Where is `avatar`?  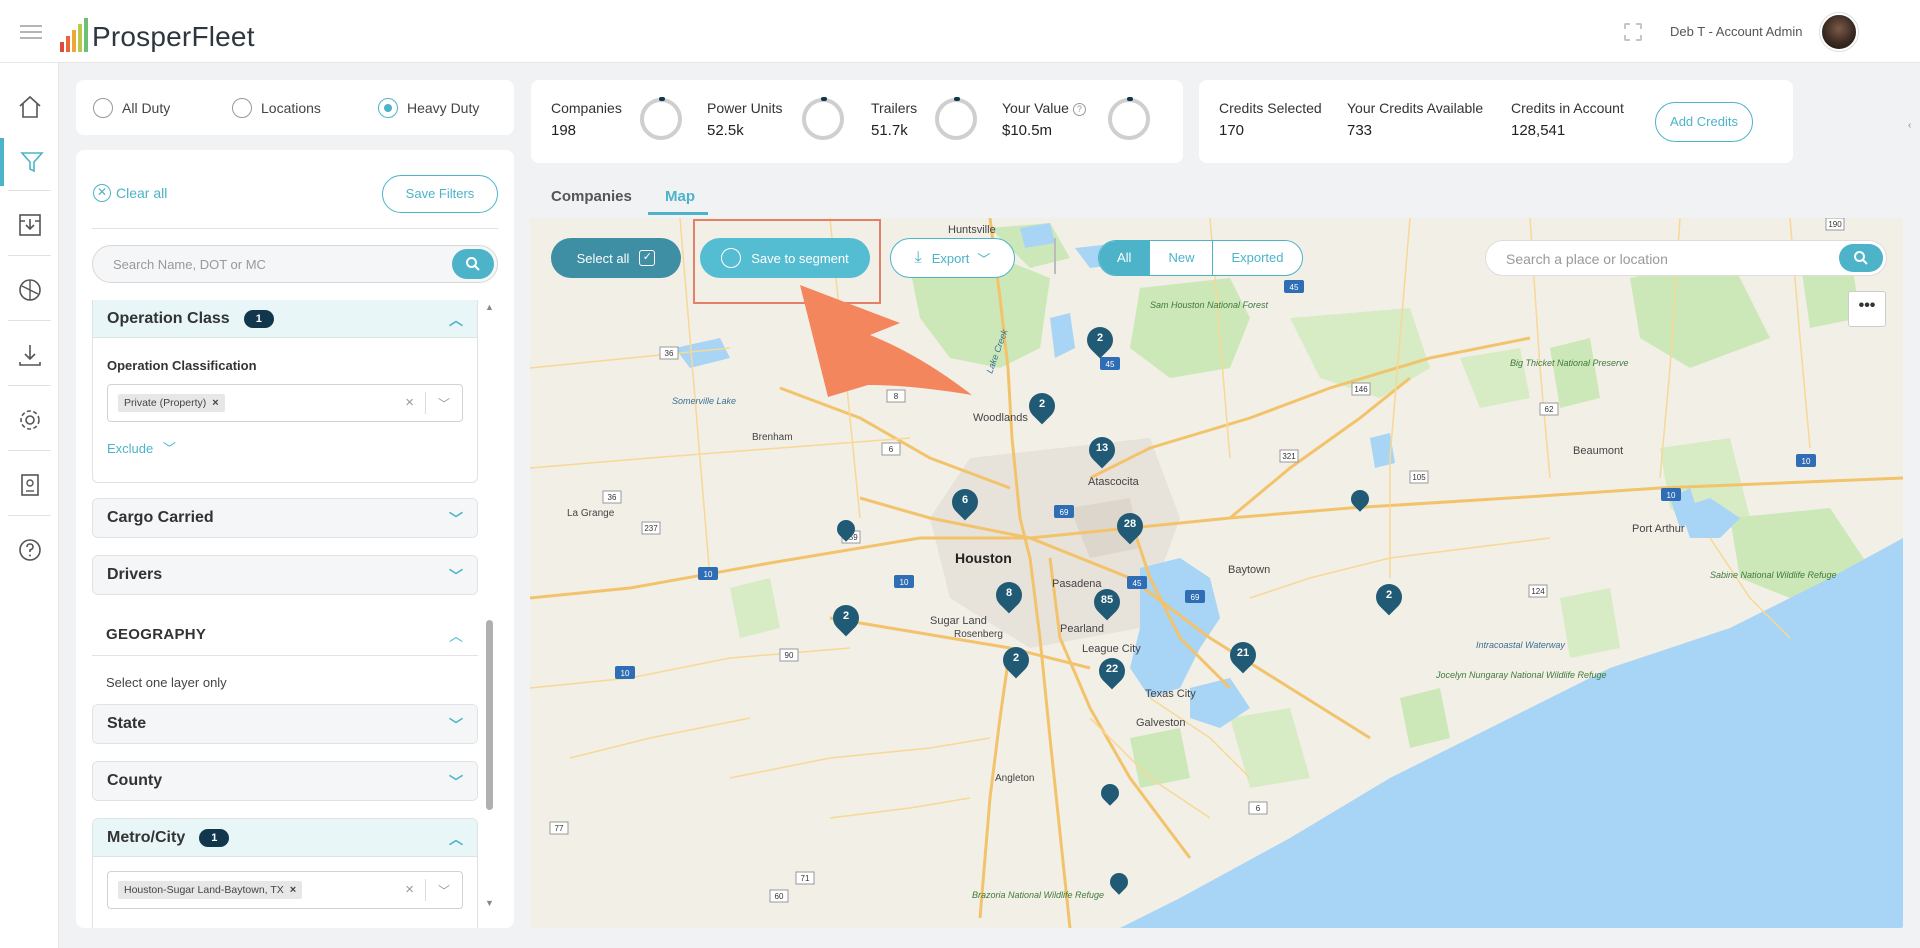 avatar is located at coordinates (1839, 32).